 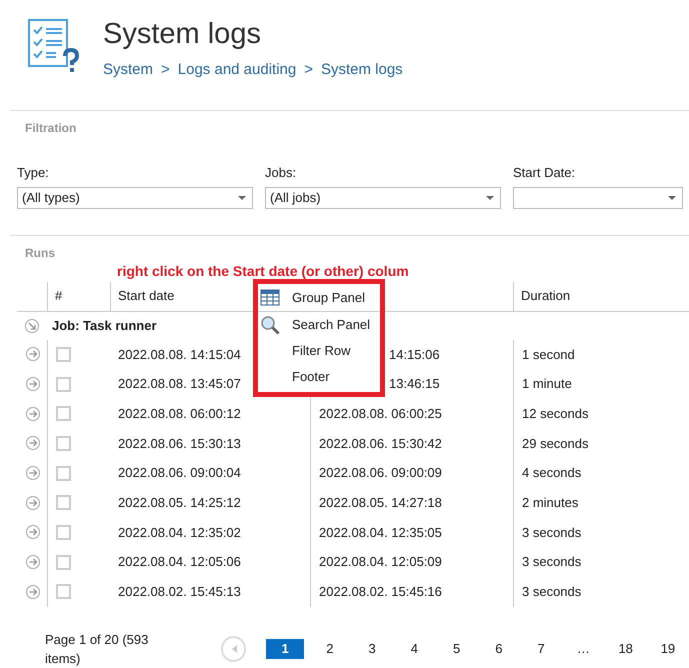 I want to click on page-button: 3, so click(x=372, y=649).